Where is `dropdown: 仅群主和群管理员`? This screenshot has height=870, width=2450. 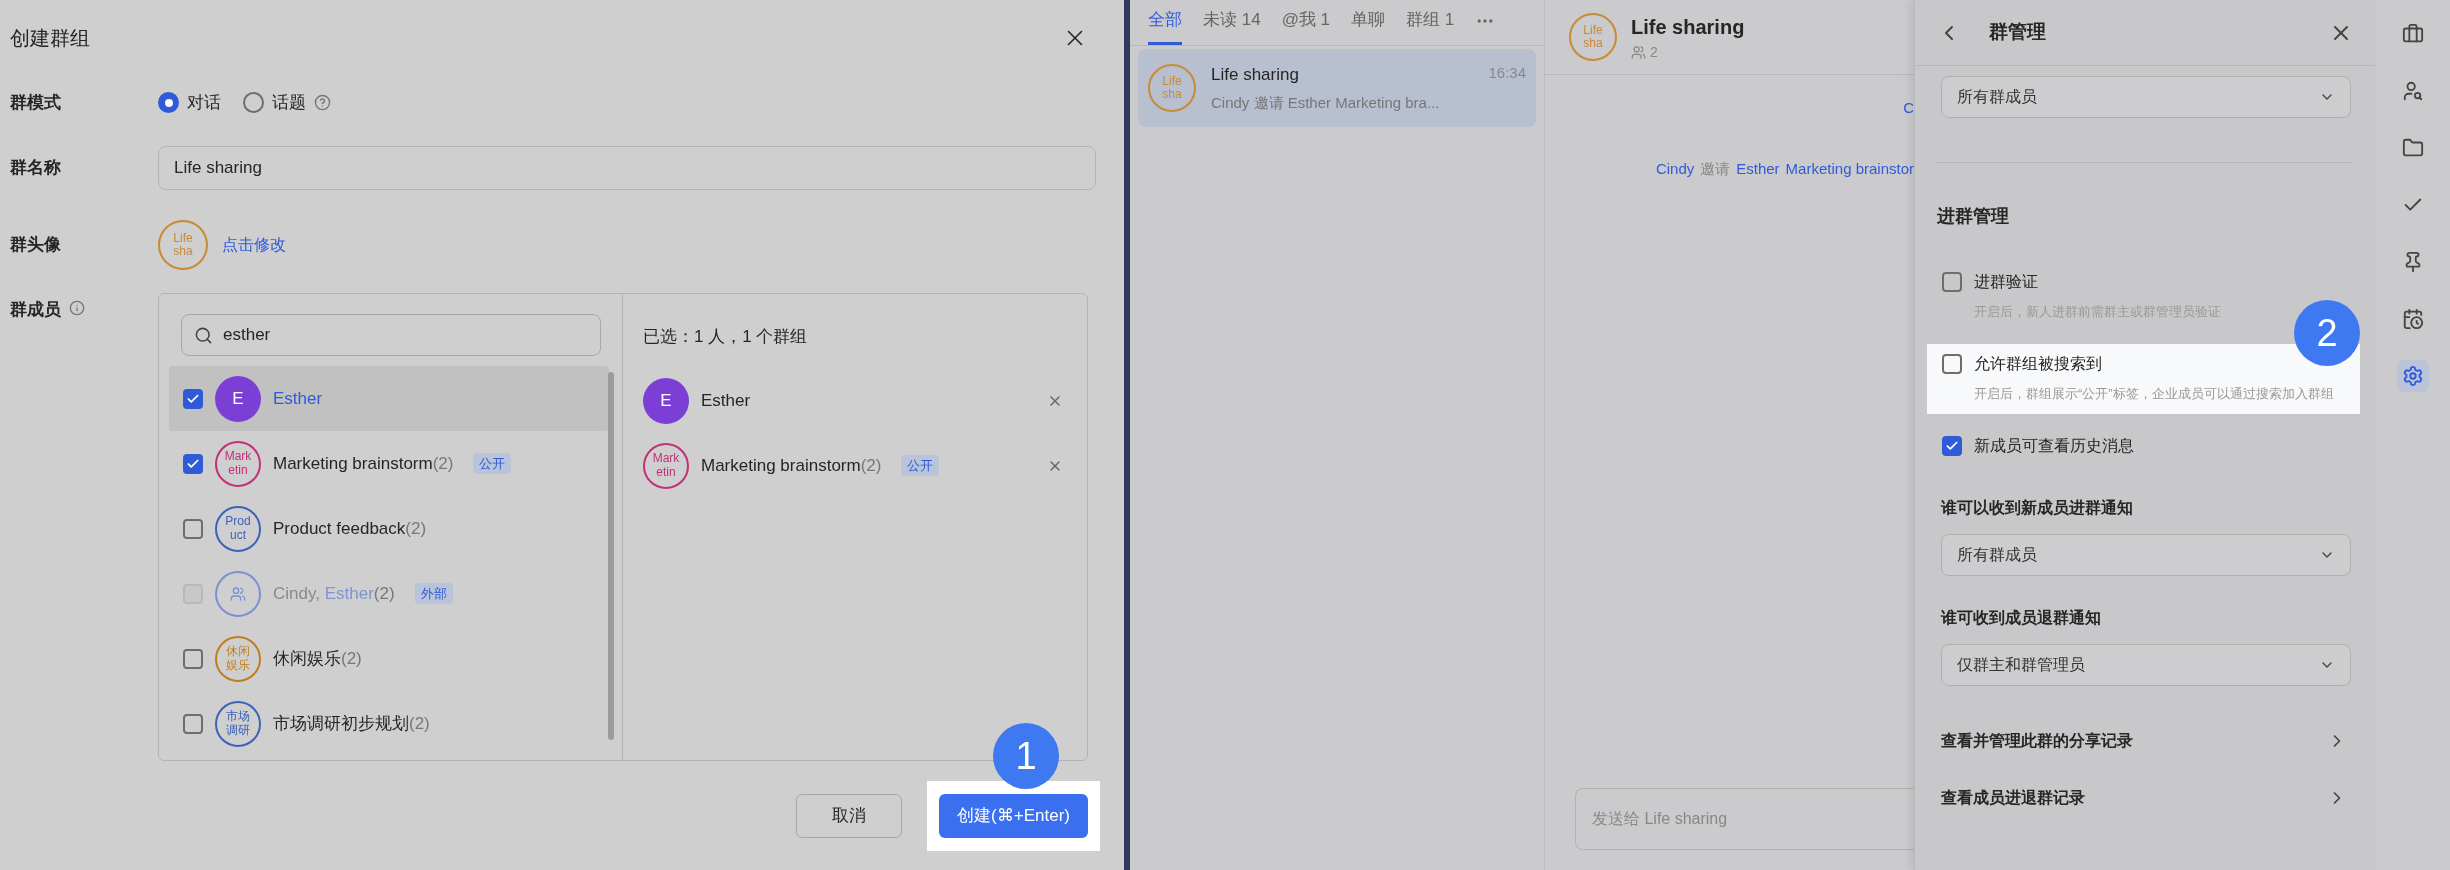 dropdown: 仅群主和群管理员 is located at coordinates (2146, 665).